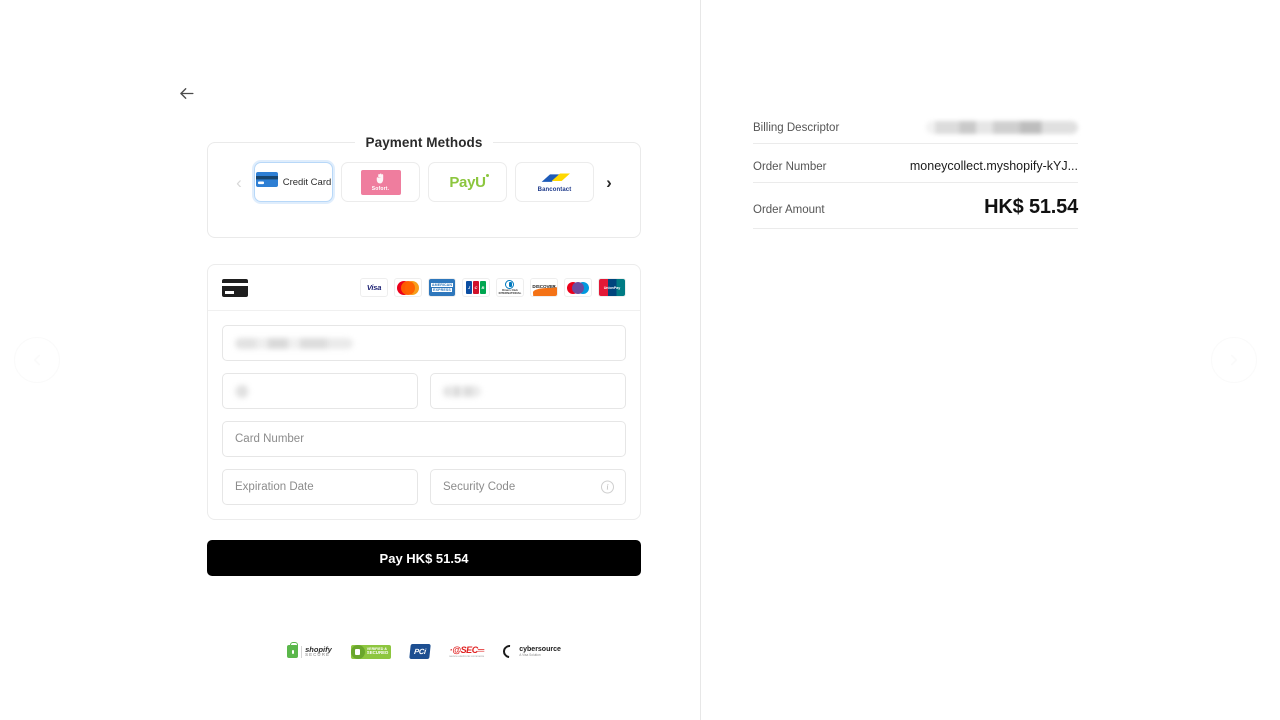  I want to click on at-sec-badge: ·@SEC═ secure electronic commerce, so click(467, 651).